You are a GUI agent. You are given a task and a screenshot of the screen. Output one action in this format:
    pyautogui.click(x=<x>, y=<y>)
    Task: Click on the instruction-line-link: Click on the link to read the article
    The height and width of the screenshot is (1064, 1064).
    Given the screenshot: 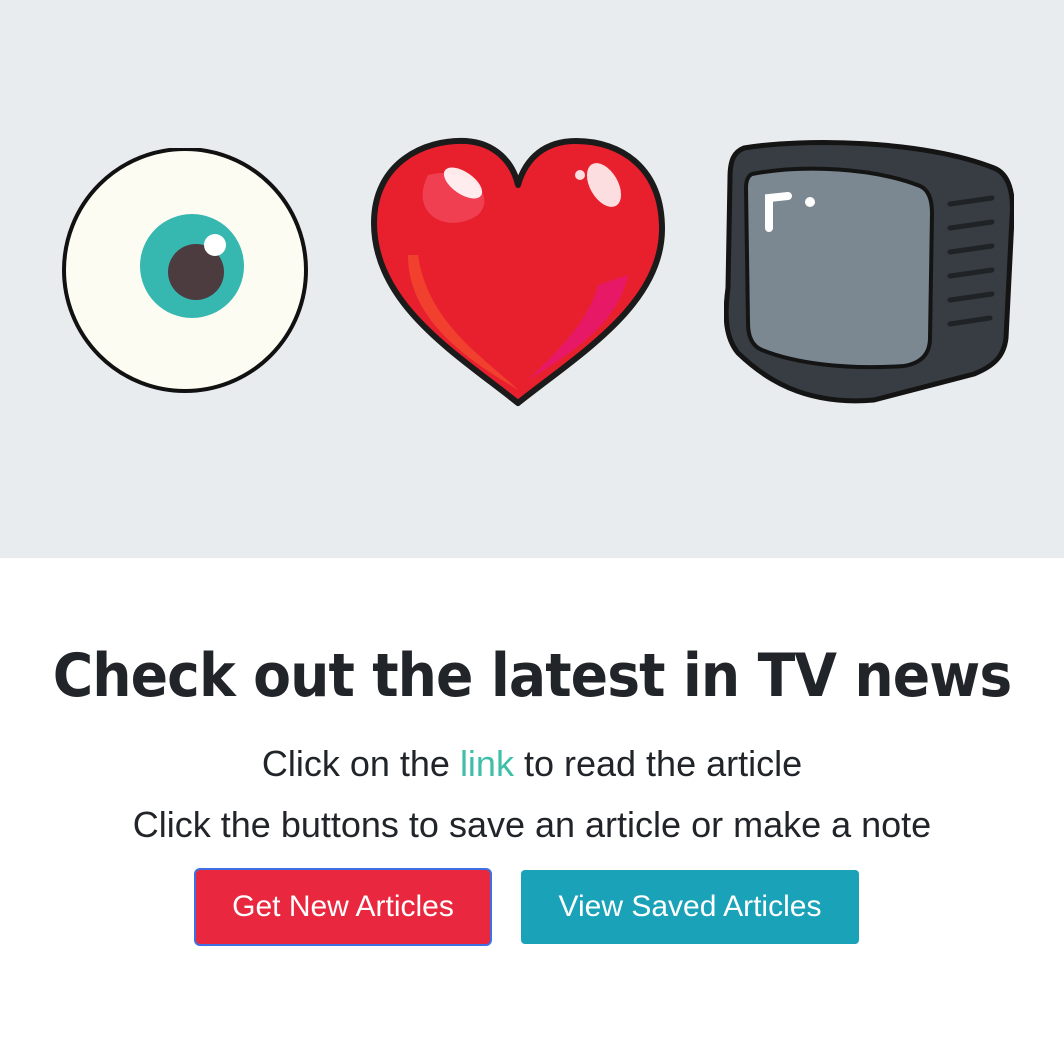 What is the action you would take?
    pyautogui.click(x=532, y=764)
    